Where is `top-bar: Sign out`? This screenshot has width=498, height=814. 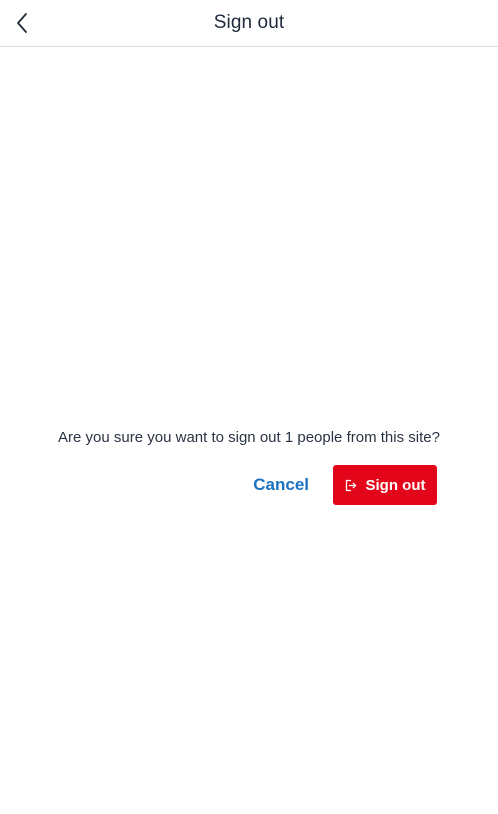 top-bar: Sign out is located at coordinates (249, 23).